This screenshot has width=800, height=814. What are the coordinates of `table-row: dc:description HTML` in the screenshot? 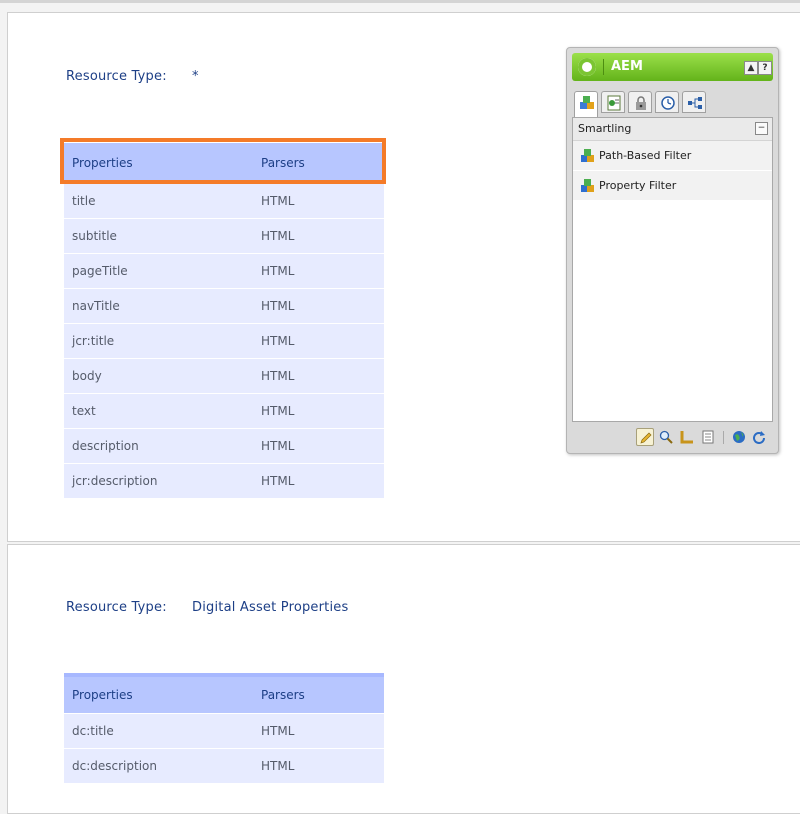 It's located at (224, 765).